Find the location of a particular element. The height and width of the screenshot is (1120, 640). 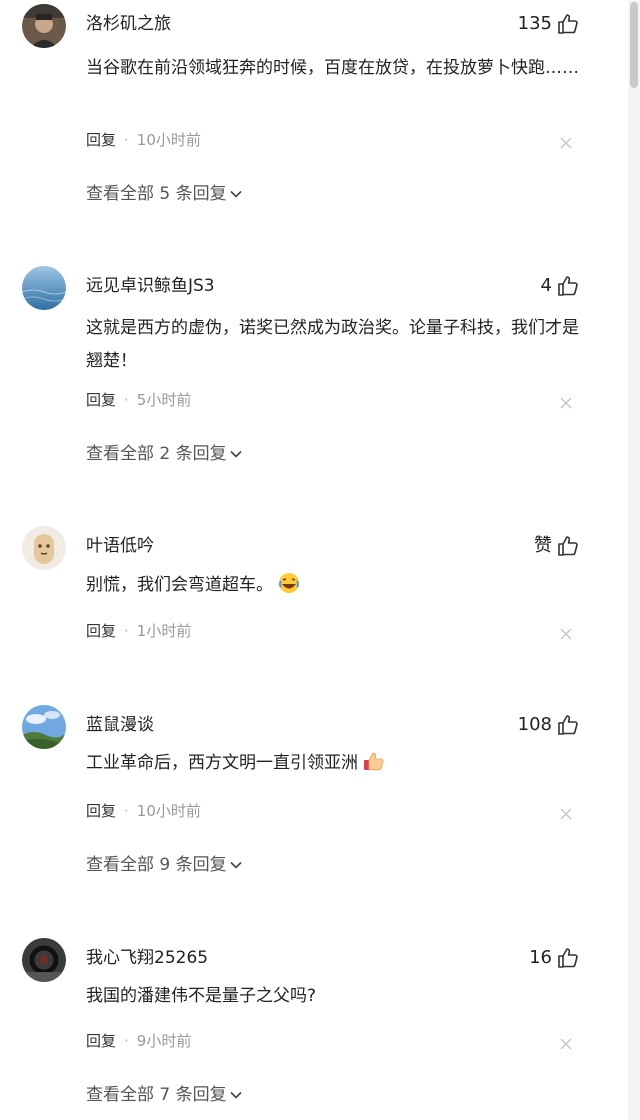

view-all-replies-button: 查看全部 5 条回复 is located at coordinates (164, 194).